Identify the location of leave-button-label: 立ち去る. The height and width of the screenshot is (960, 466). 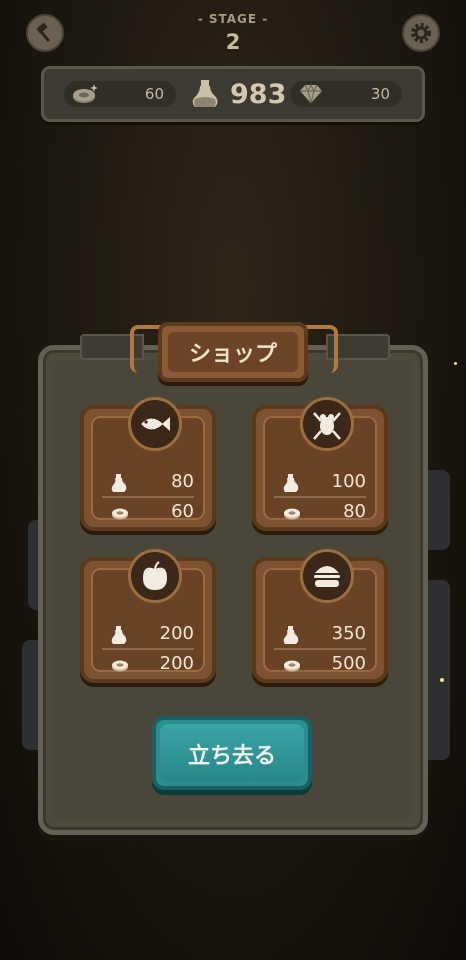
(231, 756).